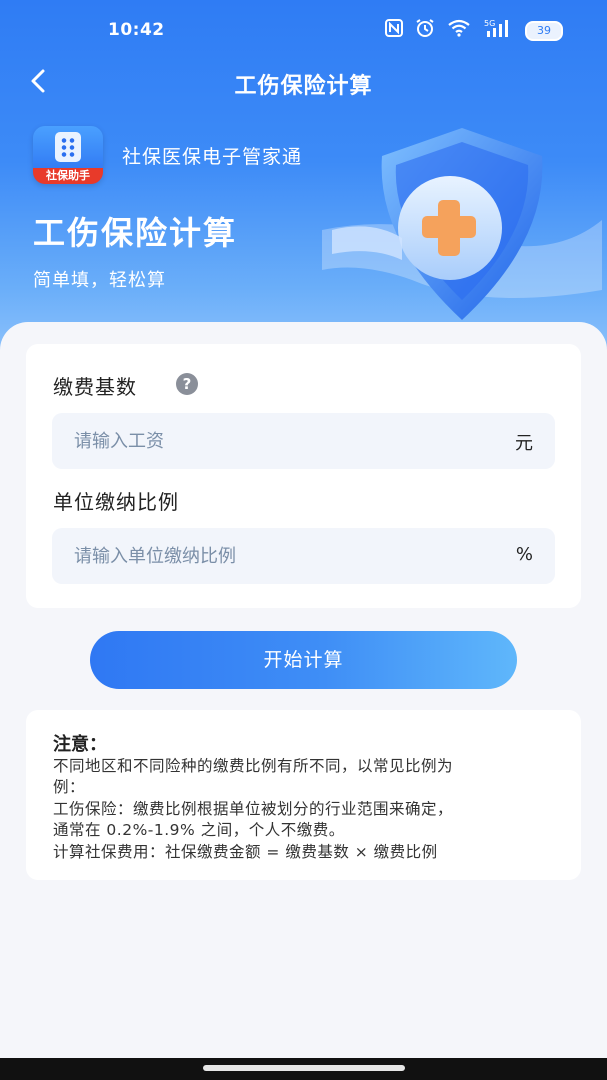  What do you see at coordinates (274, 556) in the screenshot?
I see `ratio-input` at bounding box center [274, 556].